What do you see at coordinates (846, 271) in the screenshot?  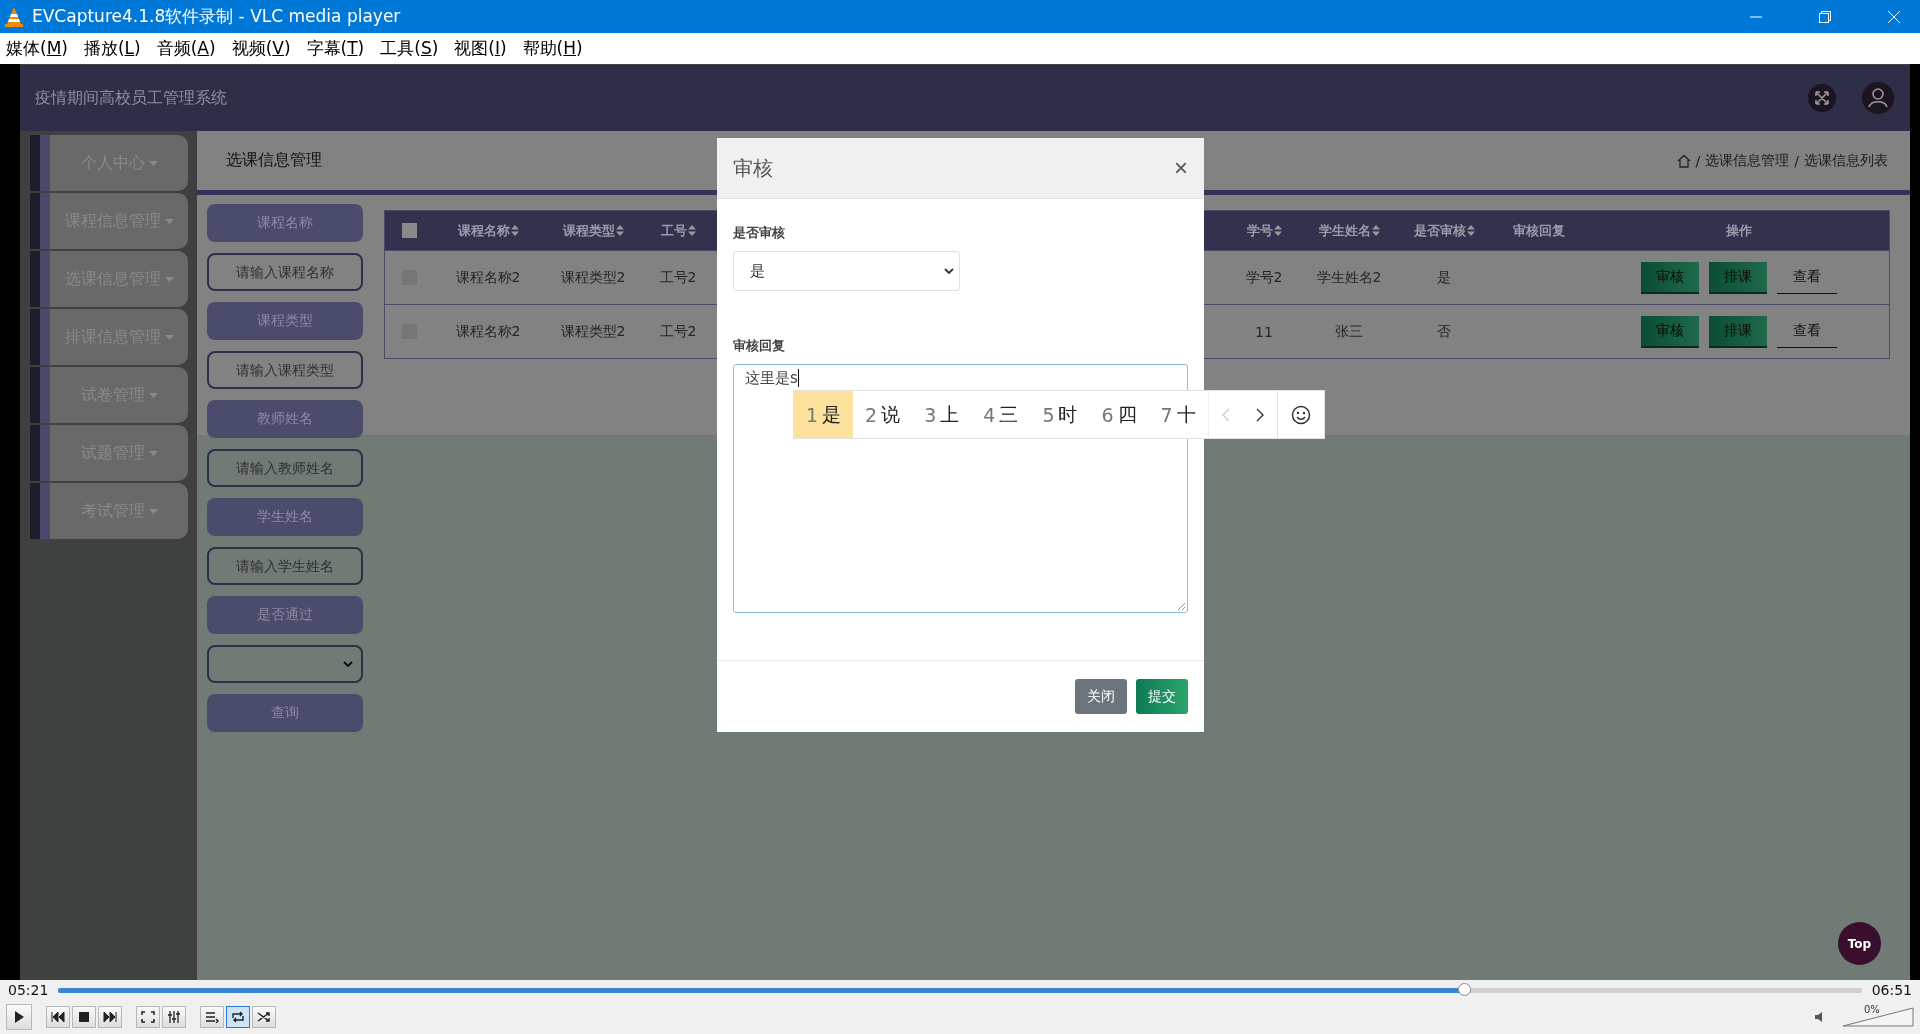 I see `select-field: 是` at bounding box center [846, 271].